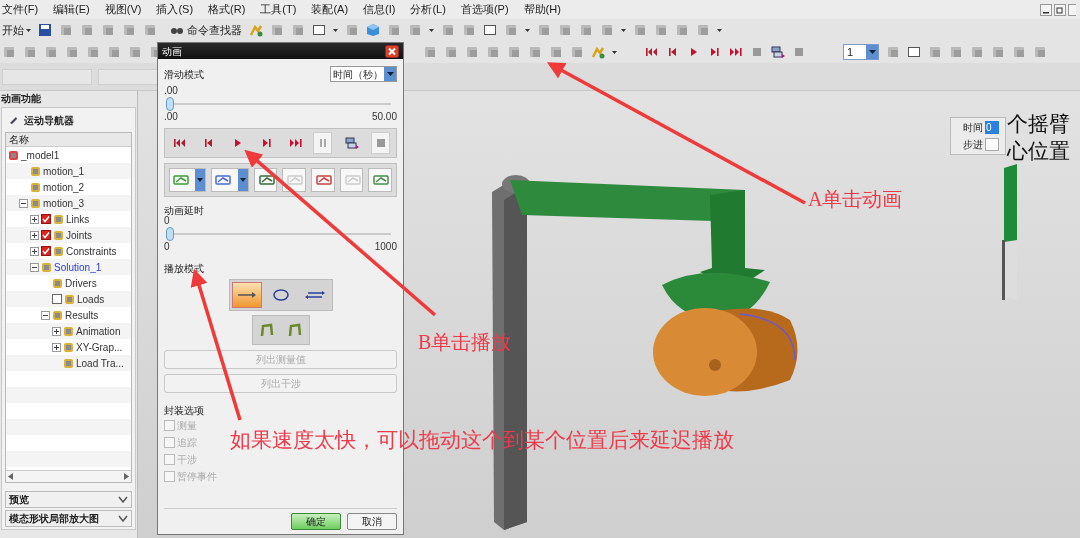 This screenshot has width=1080, height=538. I want to click on scroll-left-icon, so click(10, 476).